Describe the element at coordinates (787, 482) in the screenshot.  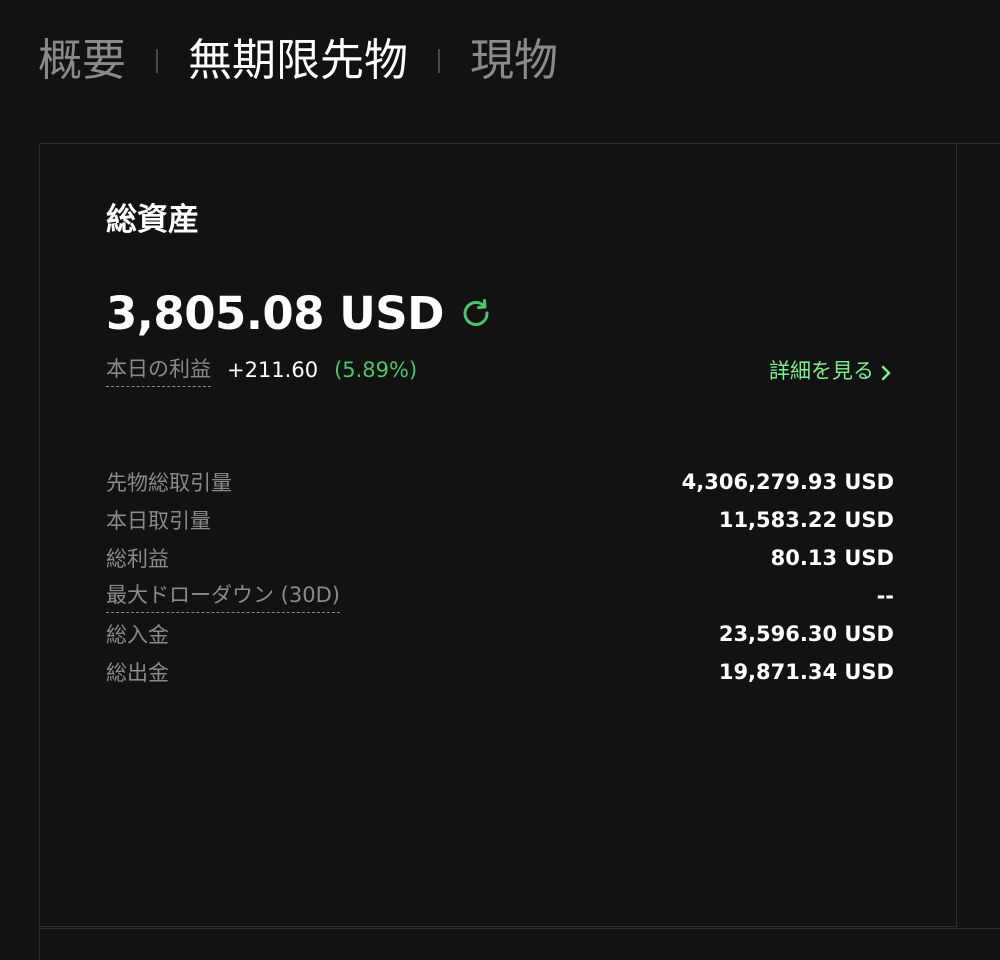
I see `stat-value: 4,306,279.93 USD` at that location.